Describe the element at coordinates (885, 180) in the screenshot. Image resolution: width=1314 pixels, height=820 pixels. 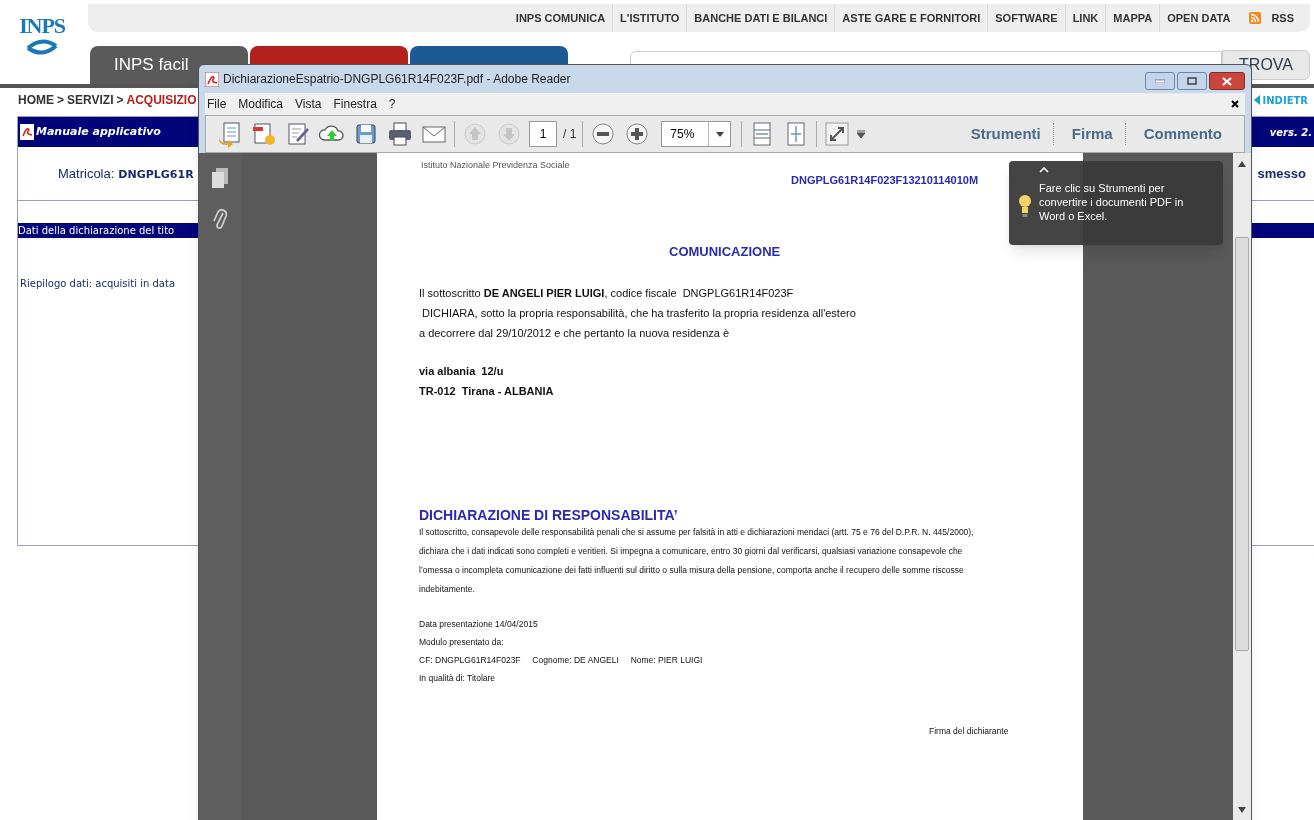
I see `matricola-number: DNGPLG61R14F023F13210114010M` at that location.